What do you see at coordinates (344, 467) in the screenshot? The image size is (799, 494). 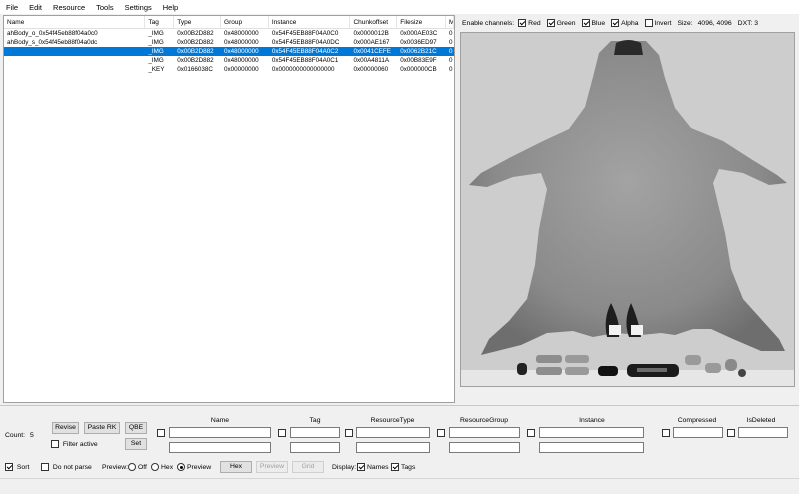 I see `display-label: Display:` at bounding box center [344, 467].